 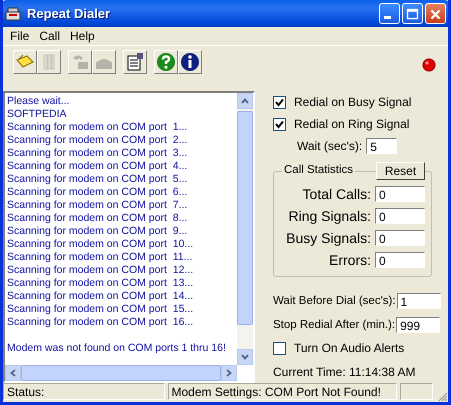 What do you see at coordinates (334, 325) in the screenshot?
I see `setting-label: Stop Redial After (min.):` at bounding box center [334, 325].